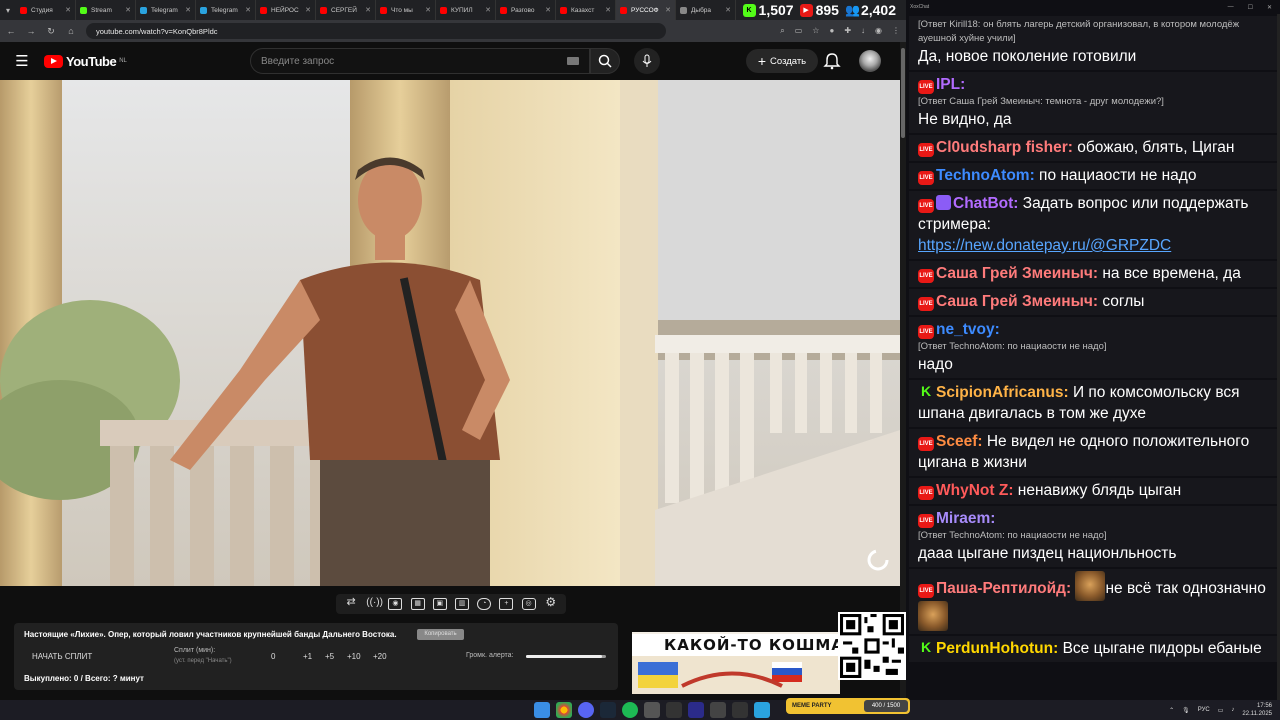 This screenshot has width=1280, height=720. Describe the element at coordinates (406, 10) in the screenshot. I see `browser-tab: Что мы ✕` at that location.